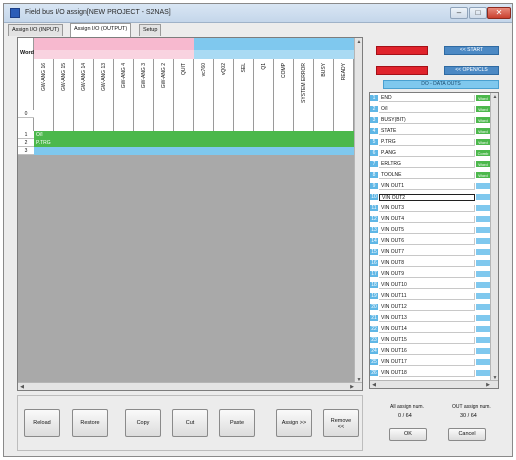 Image resolution: width=516 pixels, height=460 pixels. What do you see at coordinates (190, 423) in the screenshot?
I see `cut-button: Cut` at bounding box center [190, 423].